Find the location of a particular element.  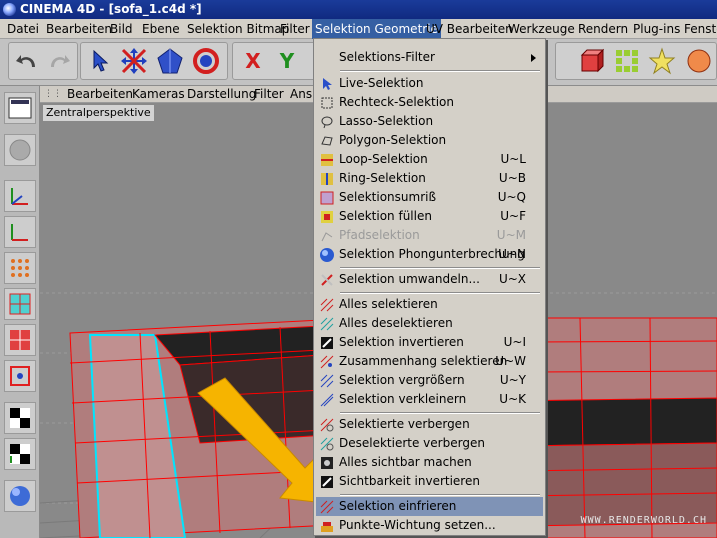

menu-item-label: Rechteck-Selektion is located at coordinates (397, 102).